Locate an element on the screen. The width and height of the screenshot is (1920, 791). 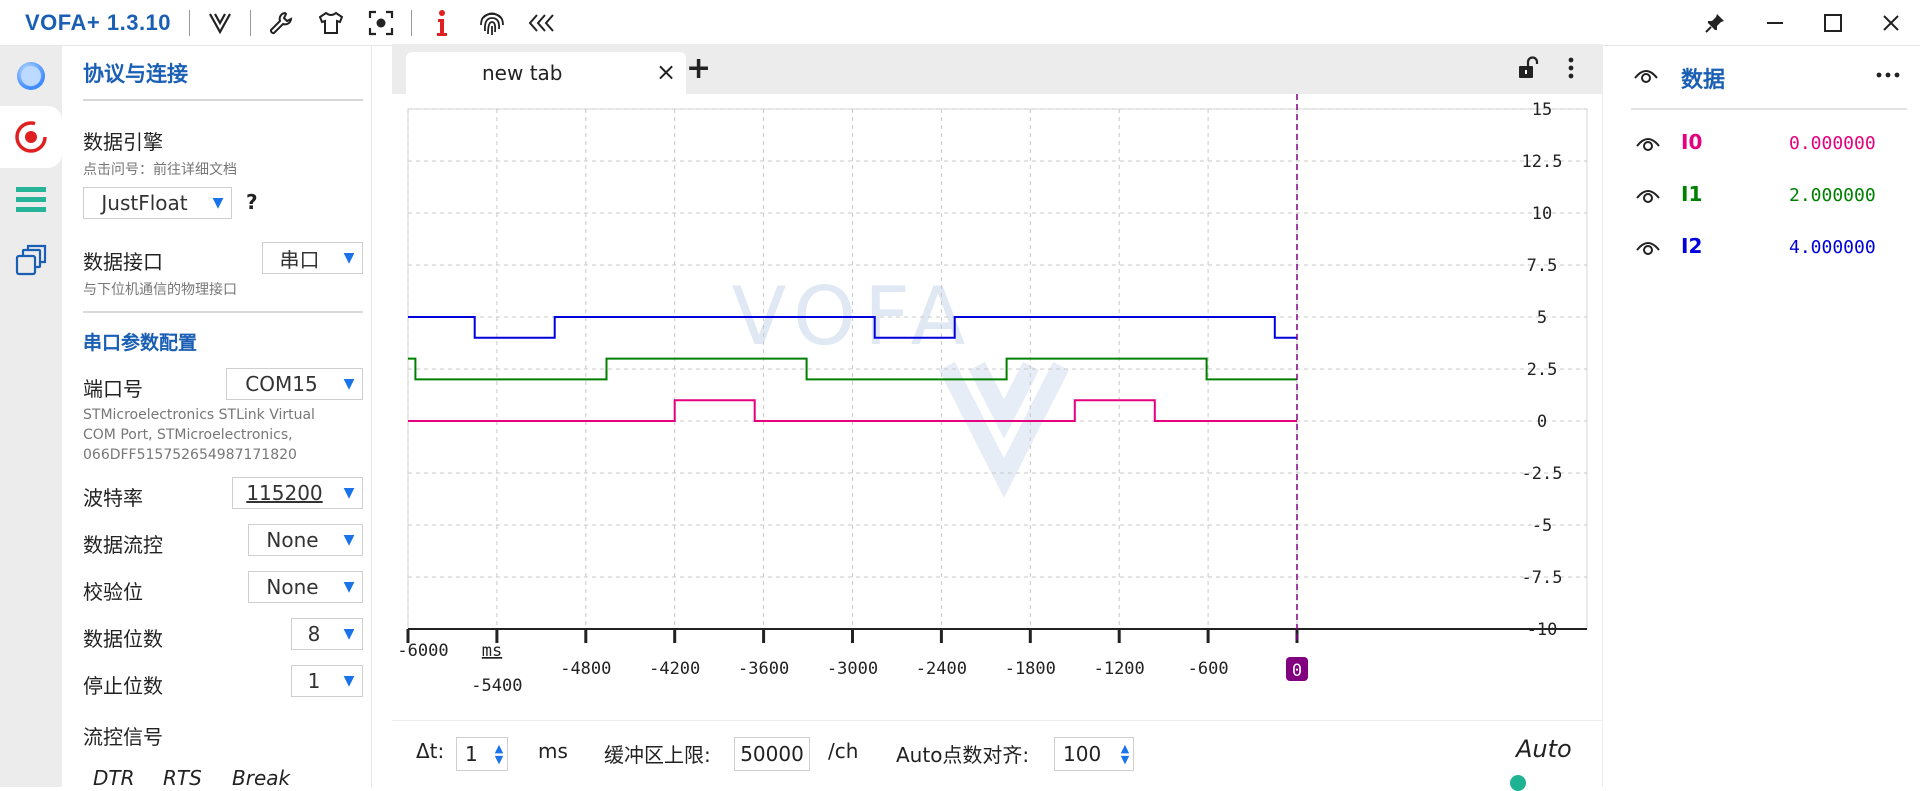
record-icon is located at coordinates (31, 137).